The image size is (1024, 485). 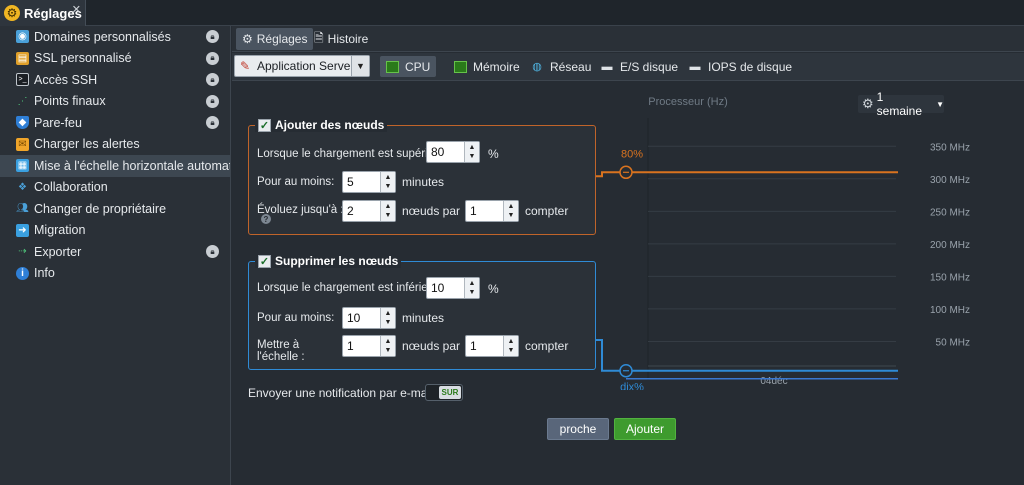 What do you see at coordinates (431, 346) in the screenshot?
I see `remove-nodes-by-label: nœuds par` at bounding box center [431, 346].